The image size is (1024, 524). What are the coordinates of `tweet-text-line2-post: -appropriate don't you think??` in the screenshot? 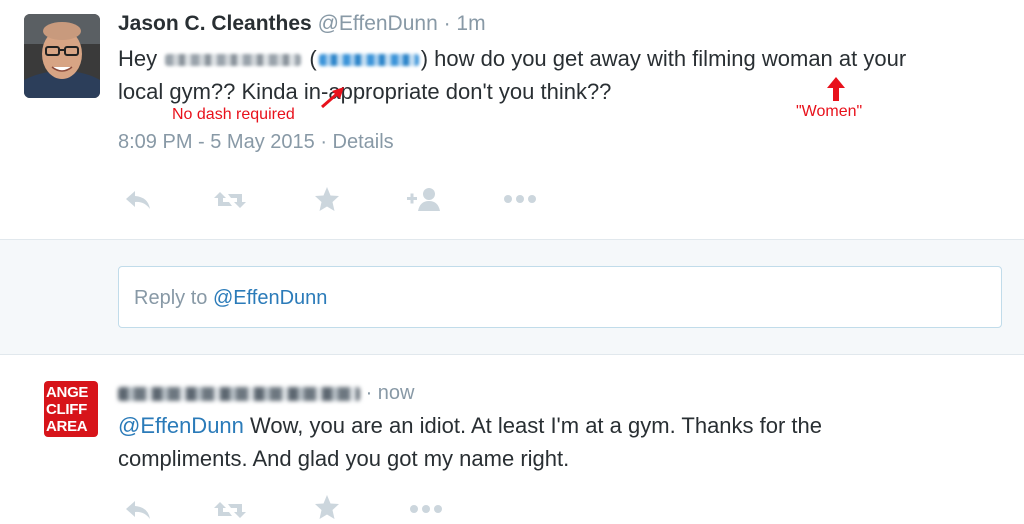 It's located at (466, 91).